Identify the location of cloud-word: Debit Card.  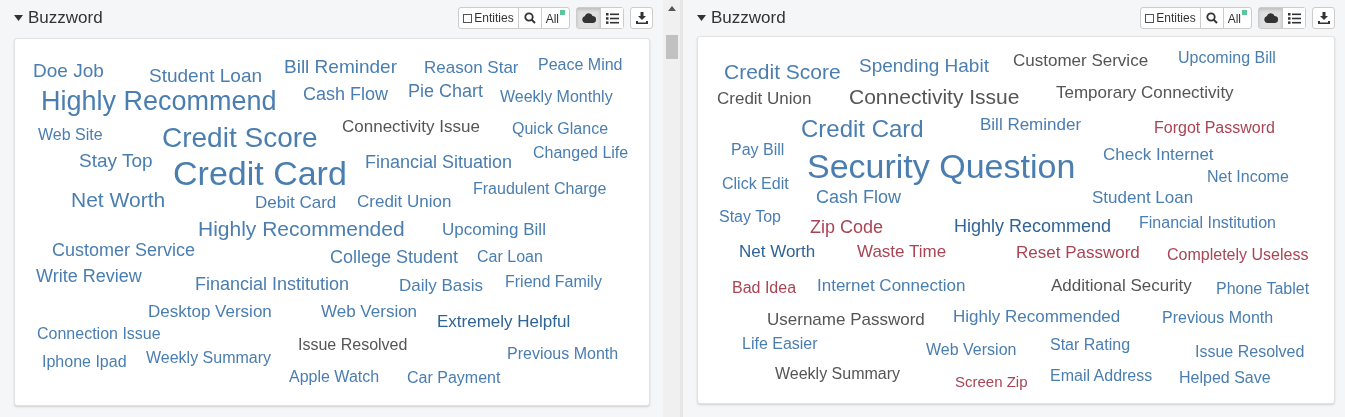
(296, 202).